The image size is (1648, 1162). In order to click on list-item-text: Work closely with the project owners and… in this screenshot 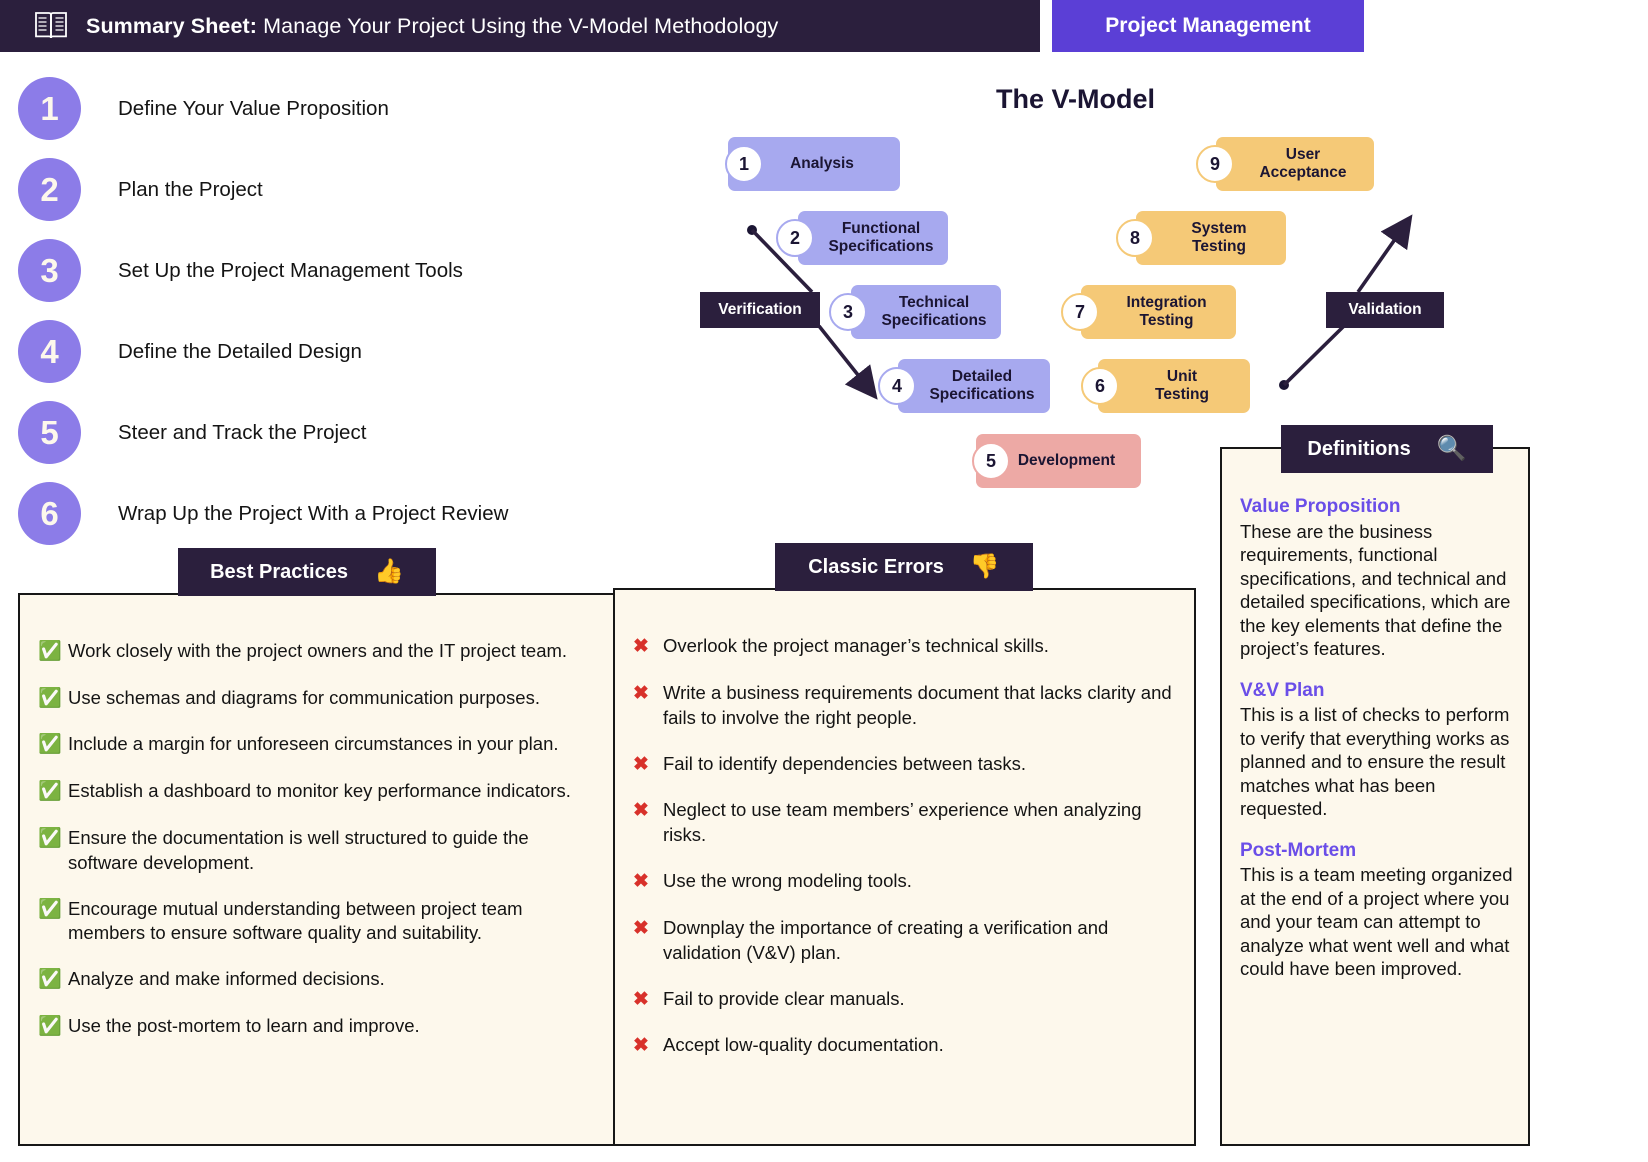, I will do `click(318, 650)`.